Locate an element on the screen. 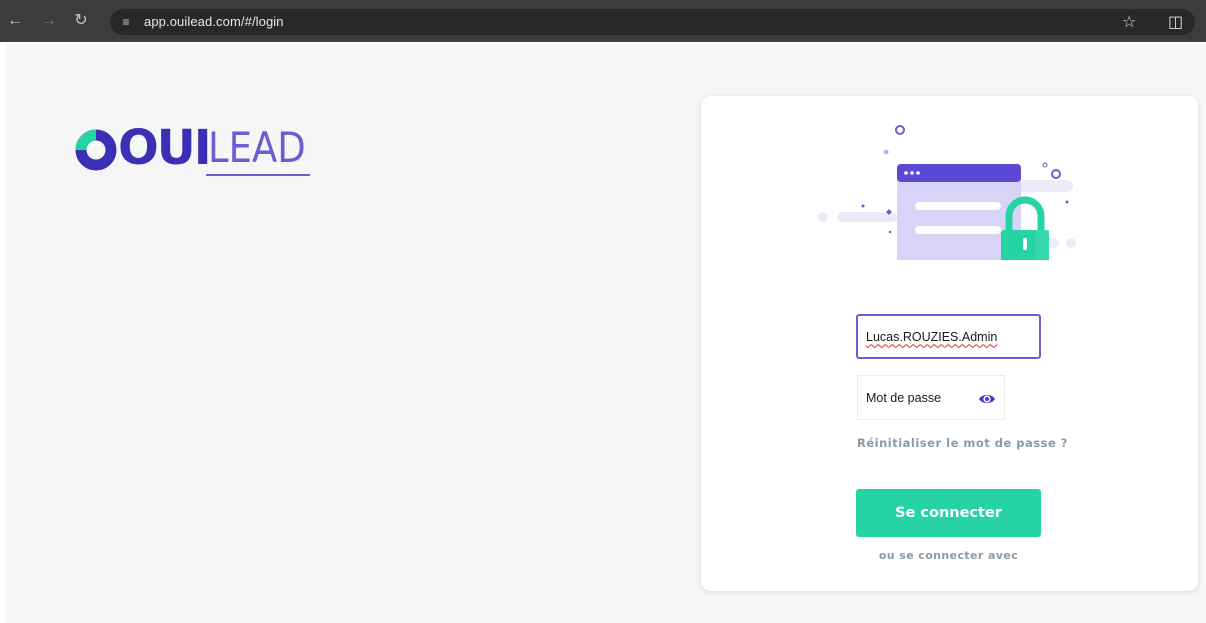  login-button: Se connecter is located at coordinates (948, 513).